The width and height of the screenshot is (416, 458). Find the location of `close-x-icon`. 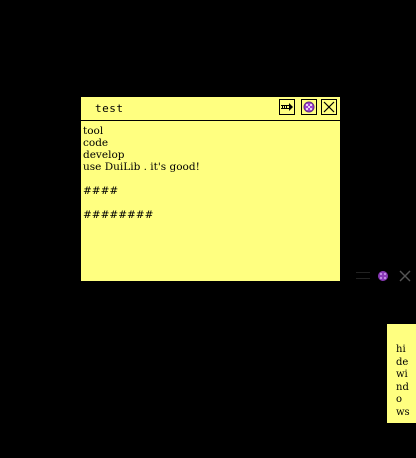

close-x-icon is located at coordinates (329, 107).